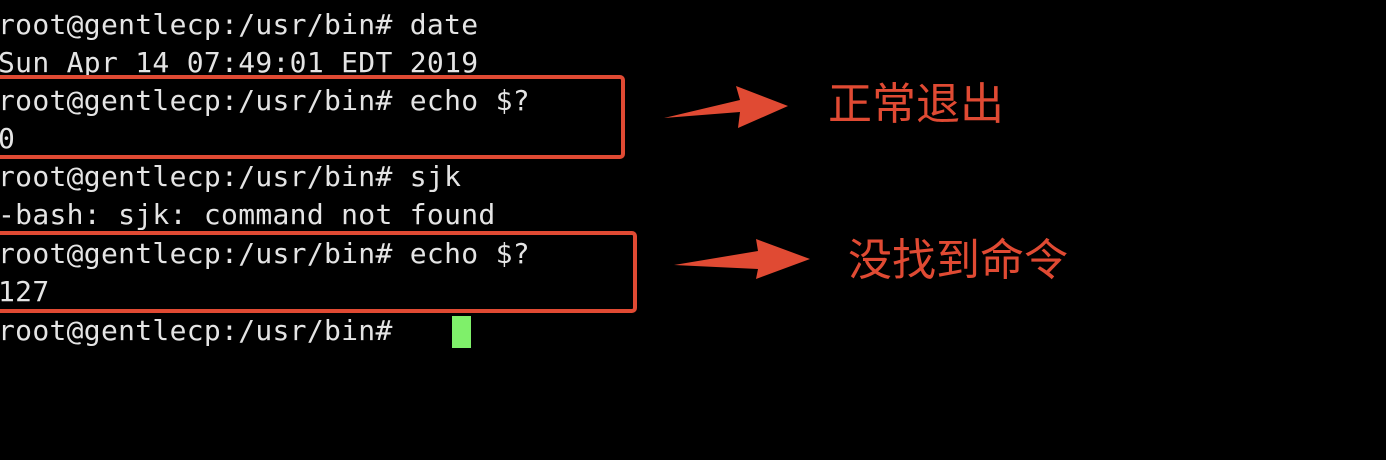 Image resolution: width=1386 pixels, height=460 pixels. Describe the element at coordinates (916, 104) in the screenshot. I see `annotation-normal-exit: 正常退出` at that location.